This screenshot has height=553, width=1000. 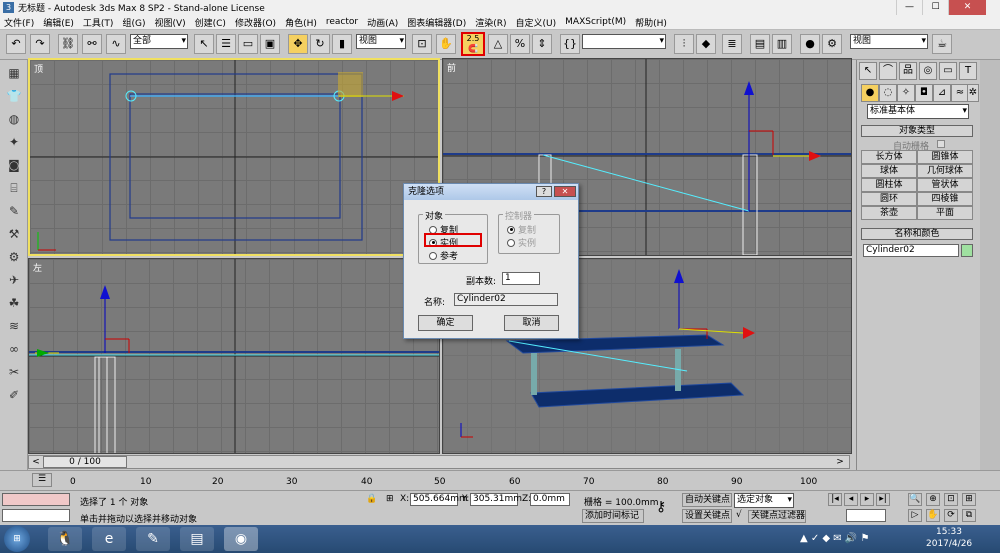 What do you see at coordinates (542, 44) in the screenshot?
I see `spinner-snap-icon: ⇕` at bounding box center [542, 44].